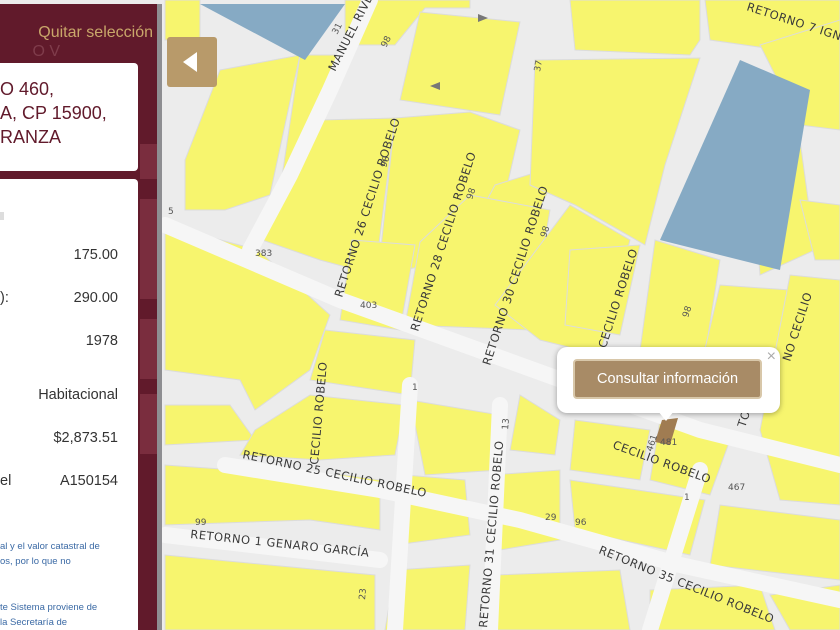 This screenshot has width=840, height=630. What do you see at coordinates (666, 416) in the screenshot?
I see `popup-tail` at bounding box center [666, 416].